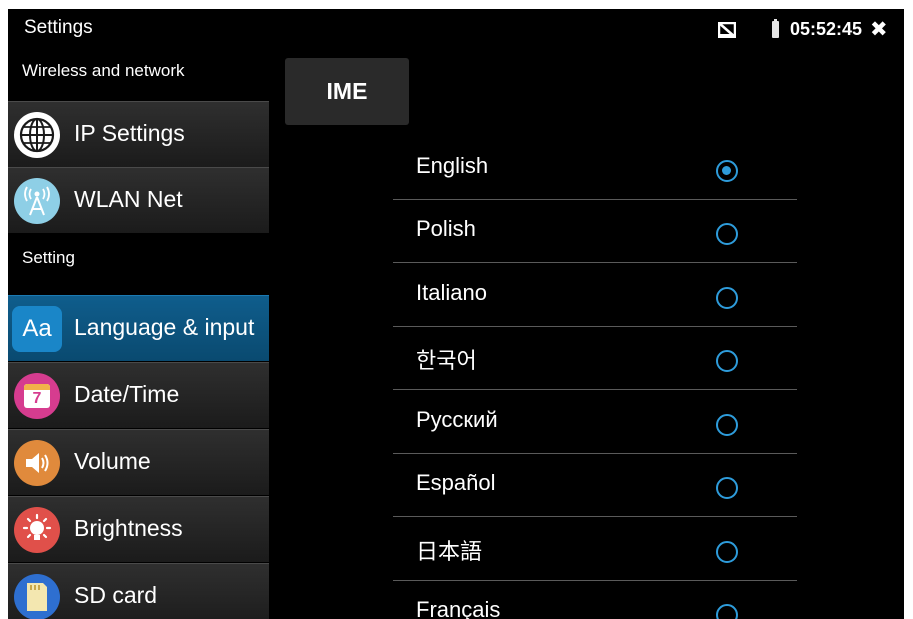  I want to click on ime-title: IME, so click(347, 91).